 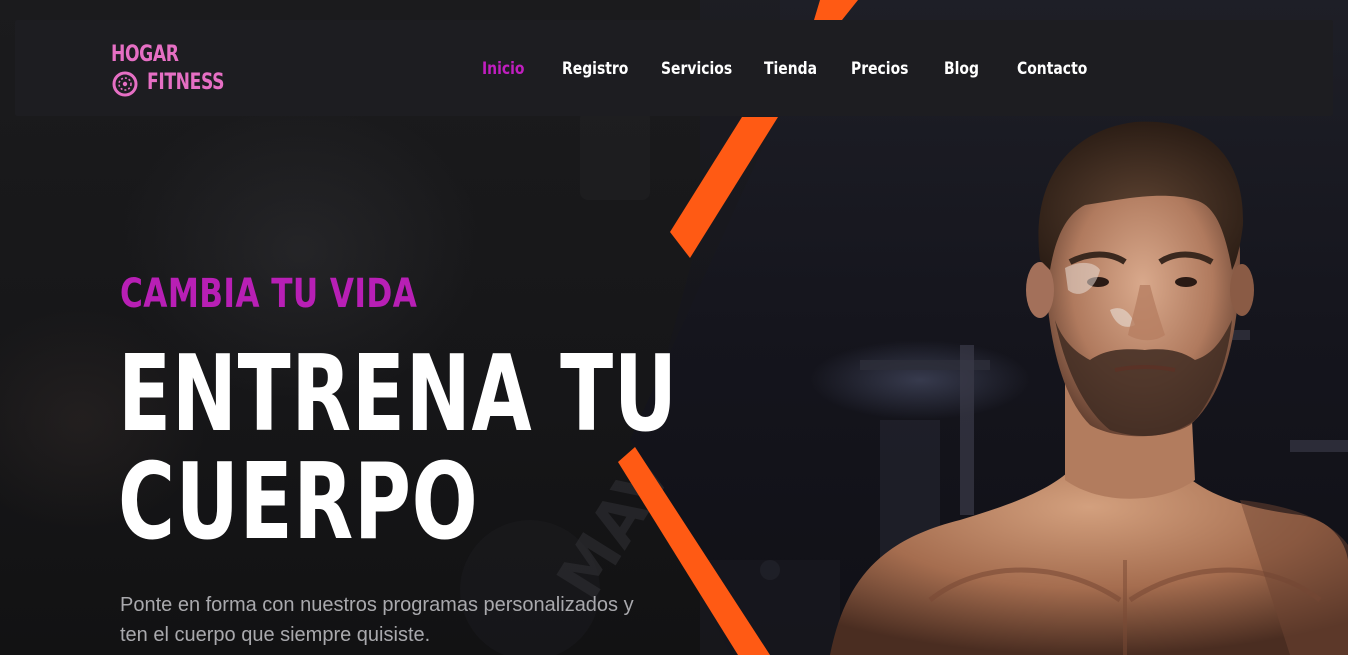 I want to click on brand-logo-line1: HOGAR, so click(x=145, y=54).